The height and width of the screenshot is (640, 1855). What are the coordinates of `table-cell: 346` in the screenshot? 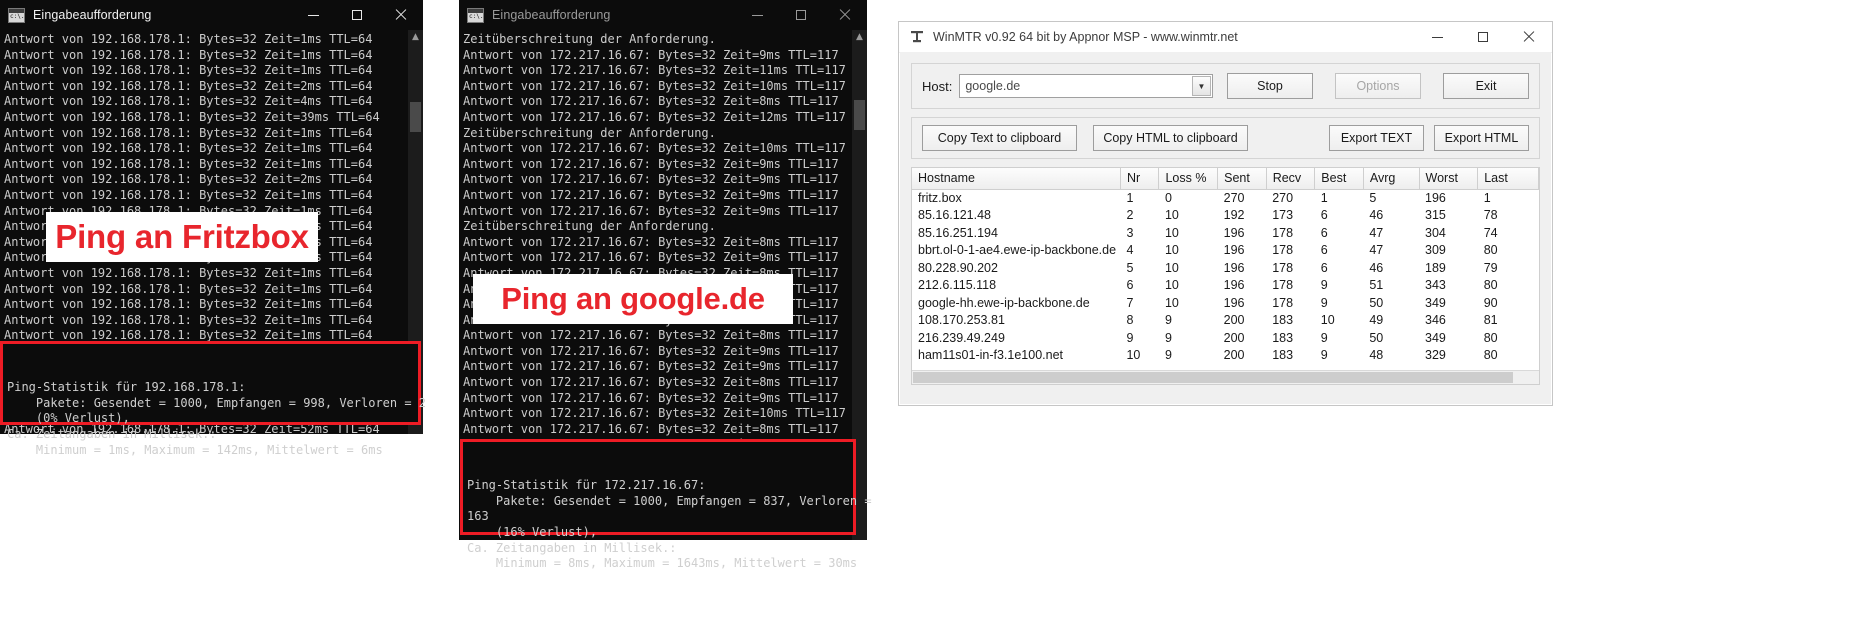 It's located at (1435, 320).